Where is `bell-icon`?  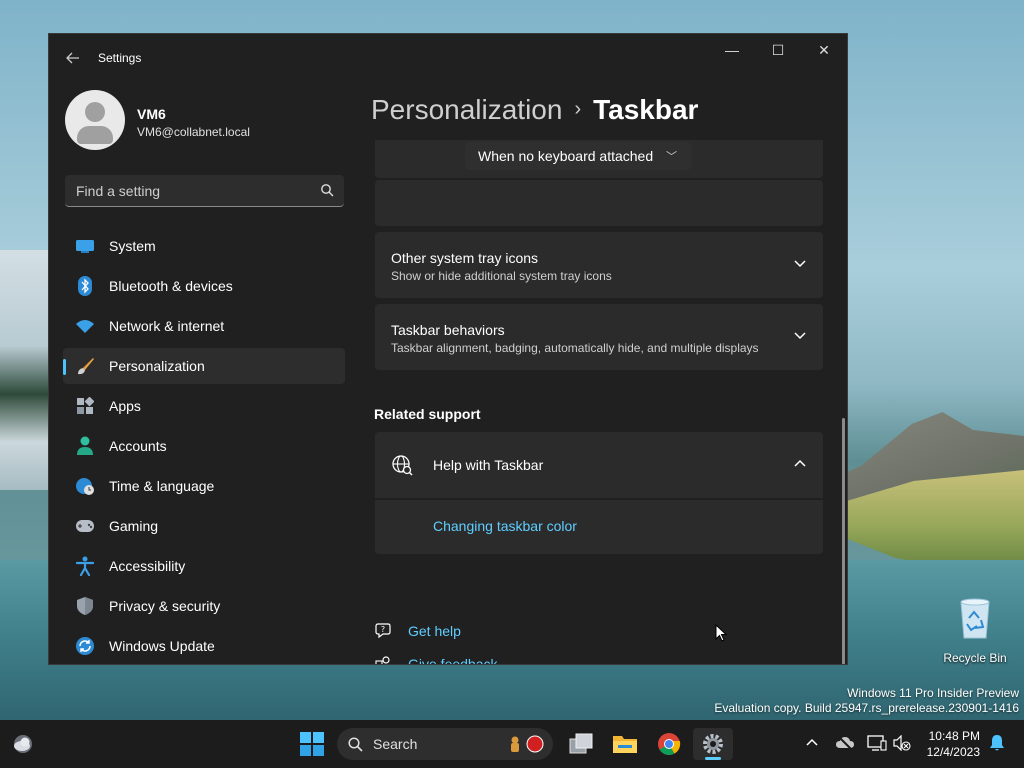 bell-icon is located at coordinates (997, 743).